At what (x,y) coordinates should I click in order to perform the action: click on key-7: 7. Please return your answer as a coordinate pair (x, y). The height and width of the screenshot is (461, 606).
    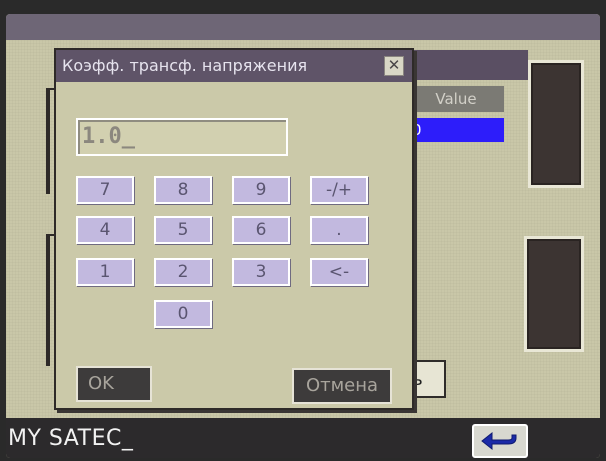
    Looking at the image, I should click on (105, 190).